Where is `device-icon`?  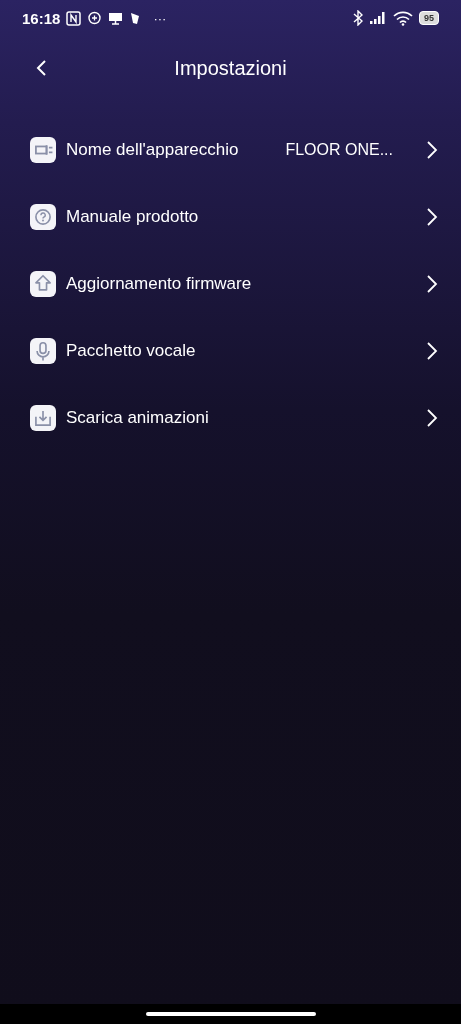
device-icon is located at coordinates (43, 149).